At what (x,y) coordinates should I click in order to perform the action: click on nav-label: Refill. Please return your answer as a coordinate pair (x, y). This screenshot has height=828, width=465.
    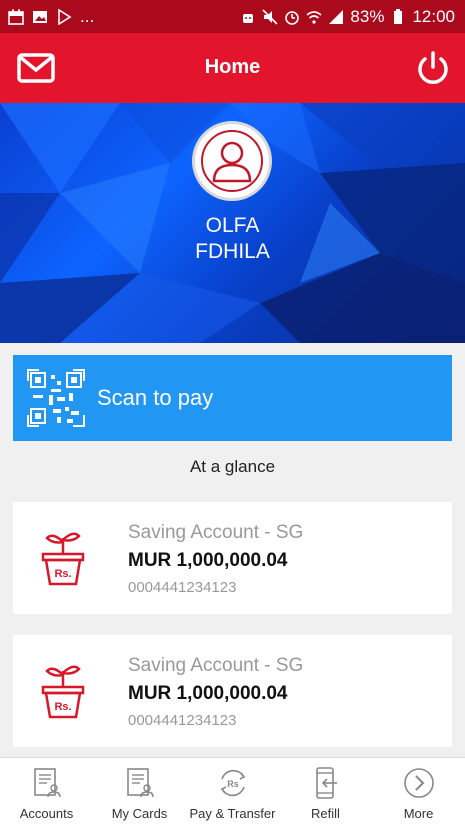
    Looking at the image, I should click on (325, 813).